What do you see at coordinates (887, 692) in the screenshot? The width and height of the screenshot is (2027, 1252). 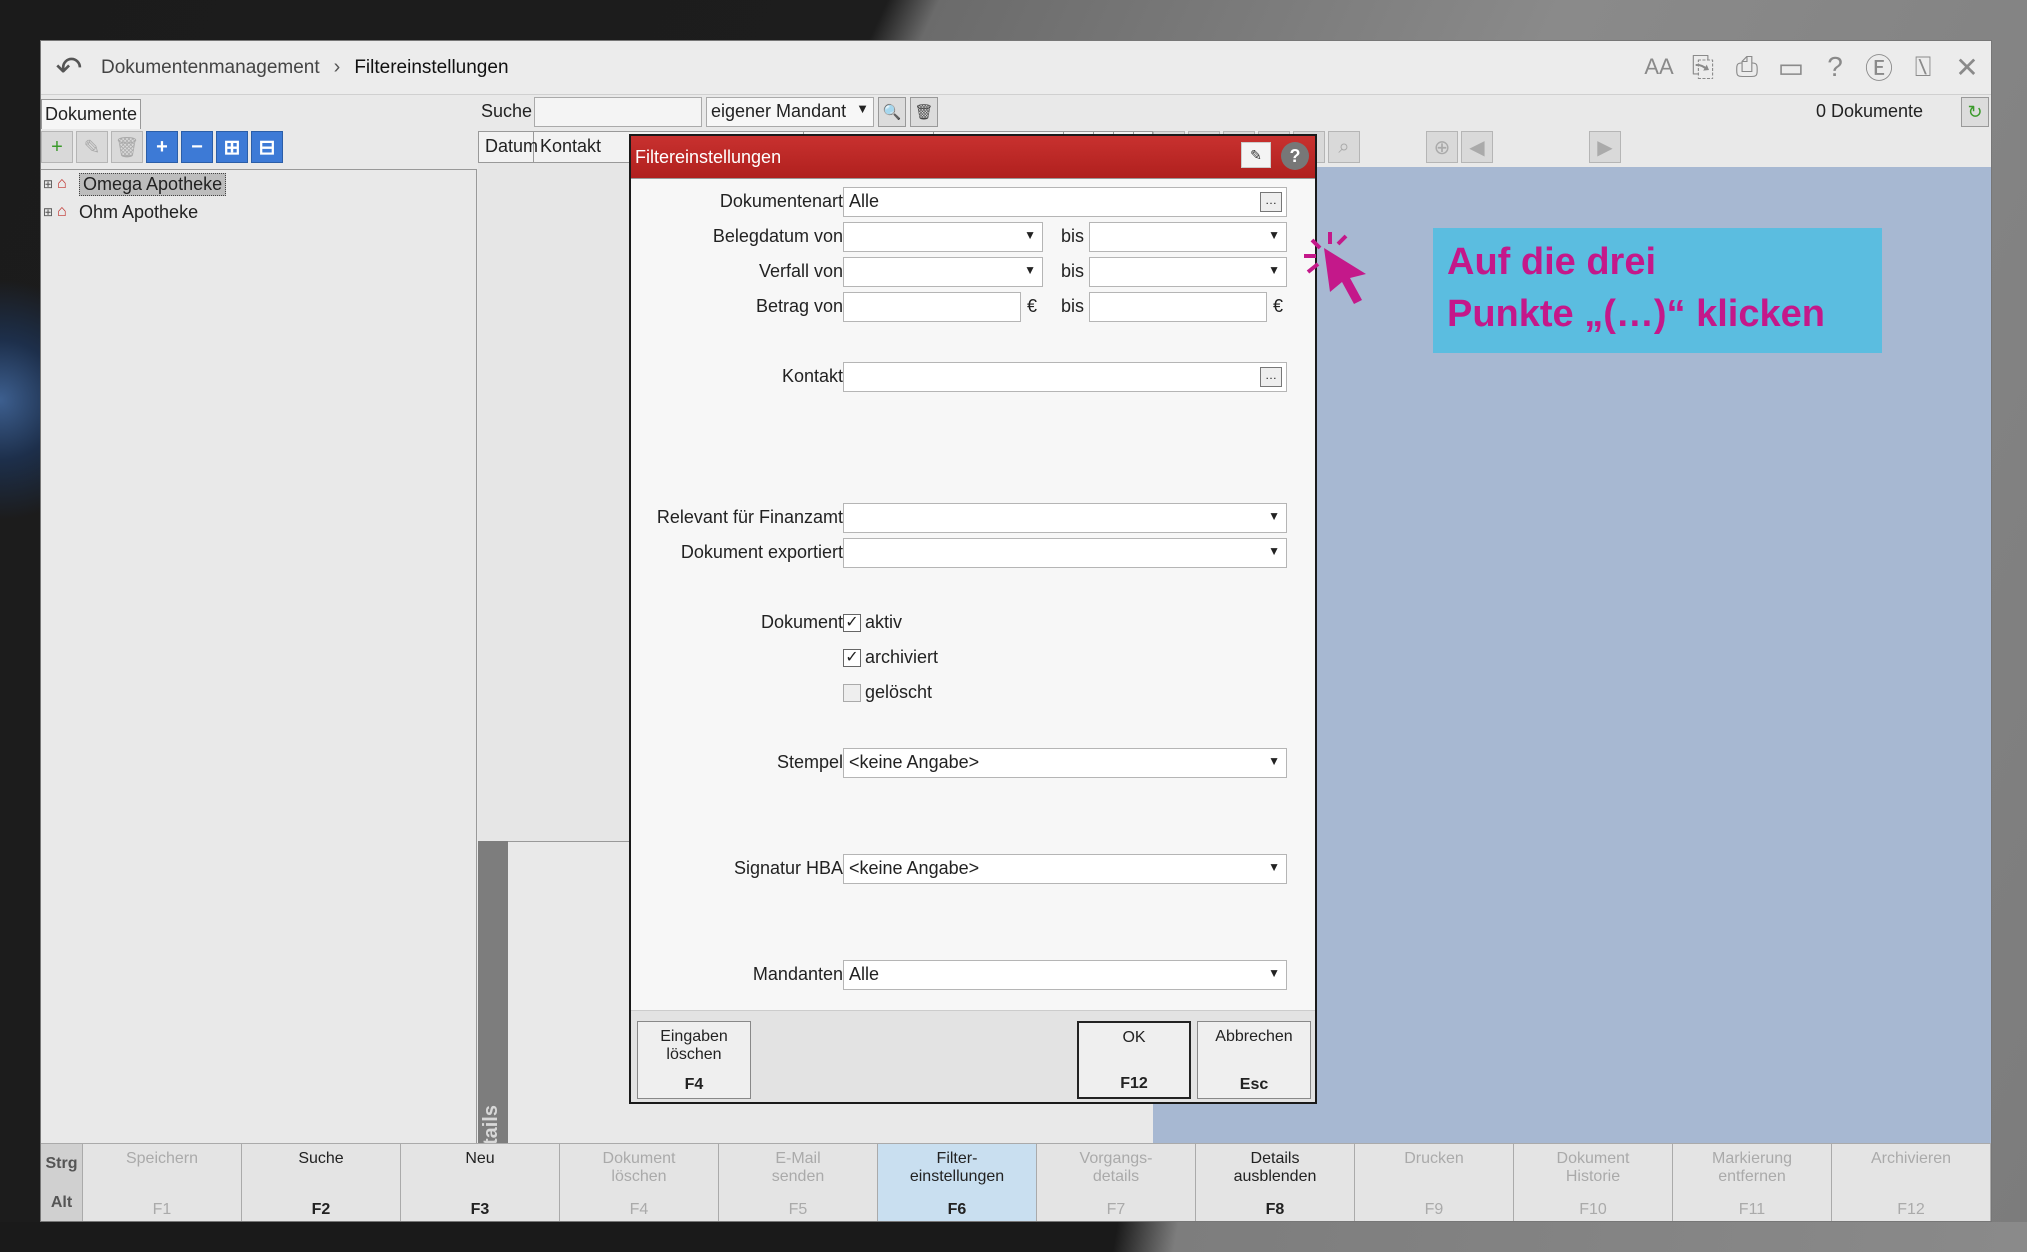 I see `checkbox-geloescht: gelöscht` at bounding box center [887, 692].